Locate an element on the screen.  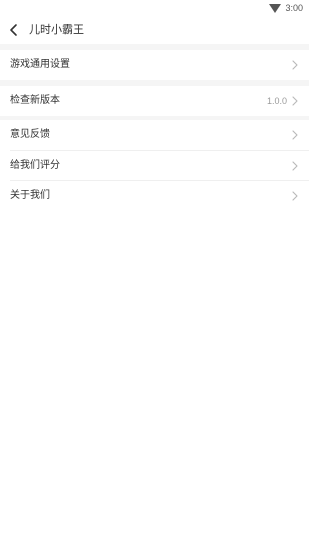
settings-item-feedback: 意见反馈 is located at coordinates (154, 135).